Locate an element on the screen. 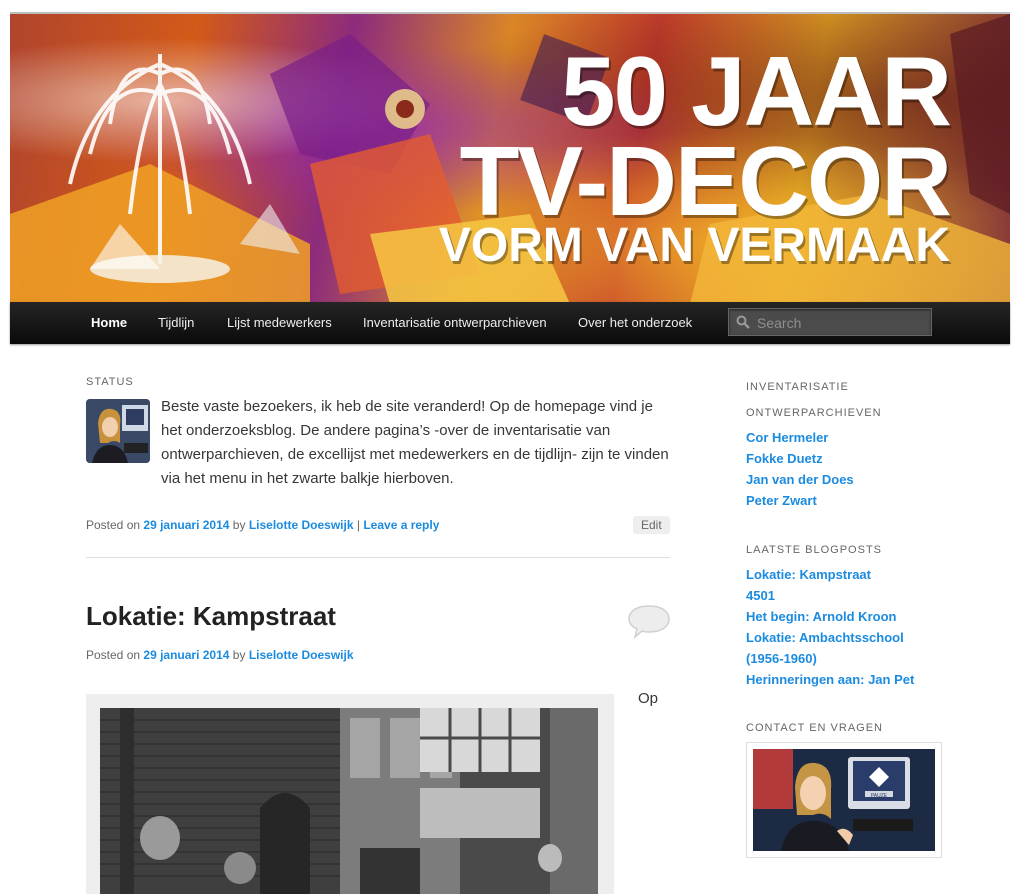 The width and height of the screenshot is (1024, 894). leave-reply-link: Leave a reply is located at coordinates (401, 525).